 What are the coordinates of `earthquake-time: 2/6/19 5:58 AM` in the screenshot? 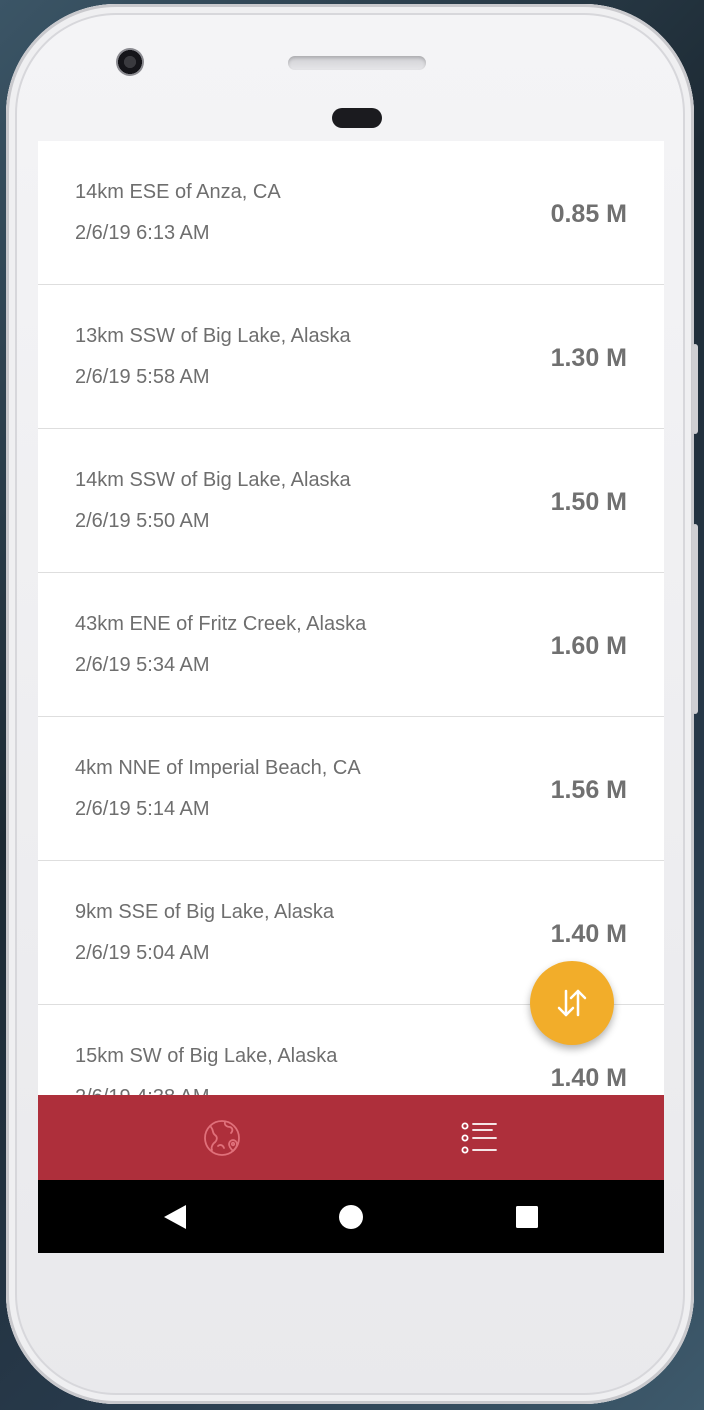 It's located at (142, 377).